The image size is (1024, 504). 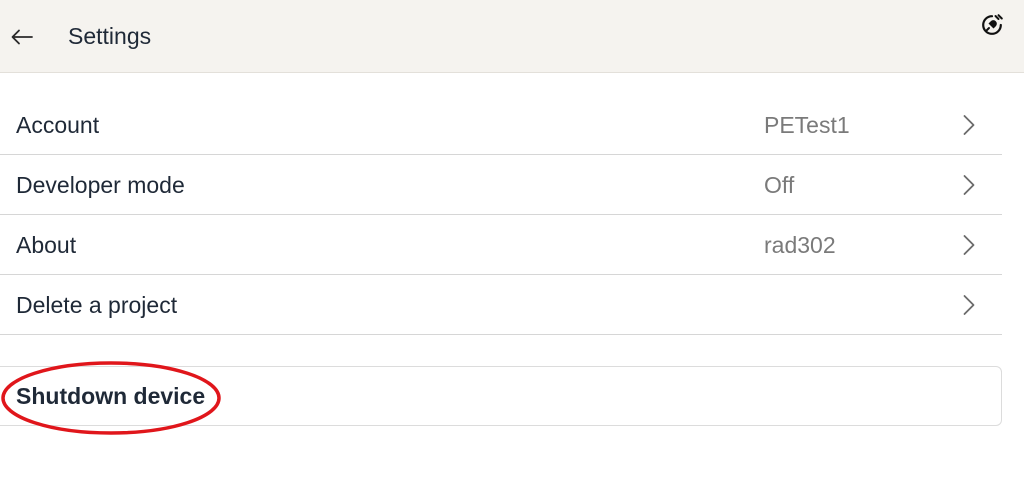 What do you see at coordinates (779, 185) in the screenshot?
I see `row-value: Off` at bounding box center [779, 185].